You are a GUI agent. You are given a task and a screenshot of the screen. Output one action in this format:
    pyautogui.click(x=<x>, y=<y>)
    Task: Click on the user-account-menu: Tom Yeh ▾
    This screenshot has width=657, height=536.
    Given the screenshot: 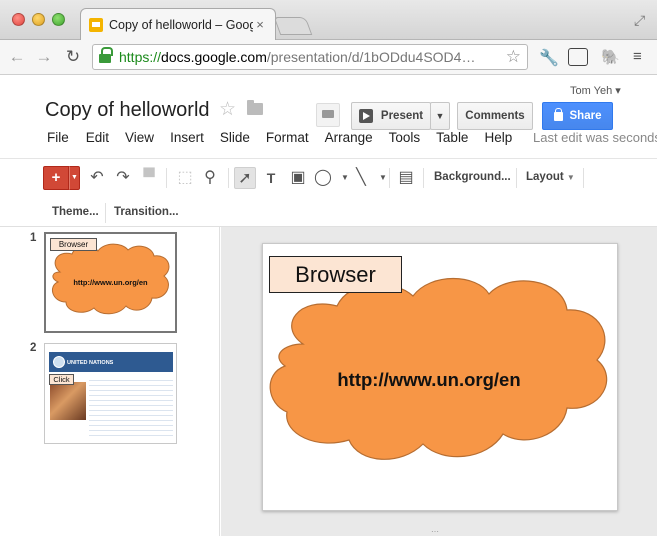 What is the action you would take?
    pyautogui.click(x=595, y=90)
    